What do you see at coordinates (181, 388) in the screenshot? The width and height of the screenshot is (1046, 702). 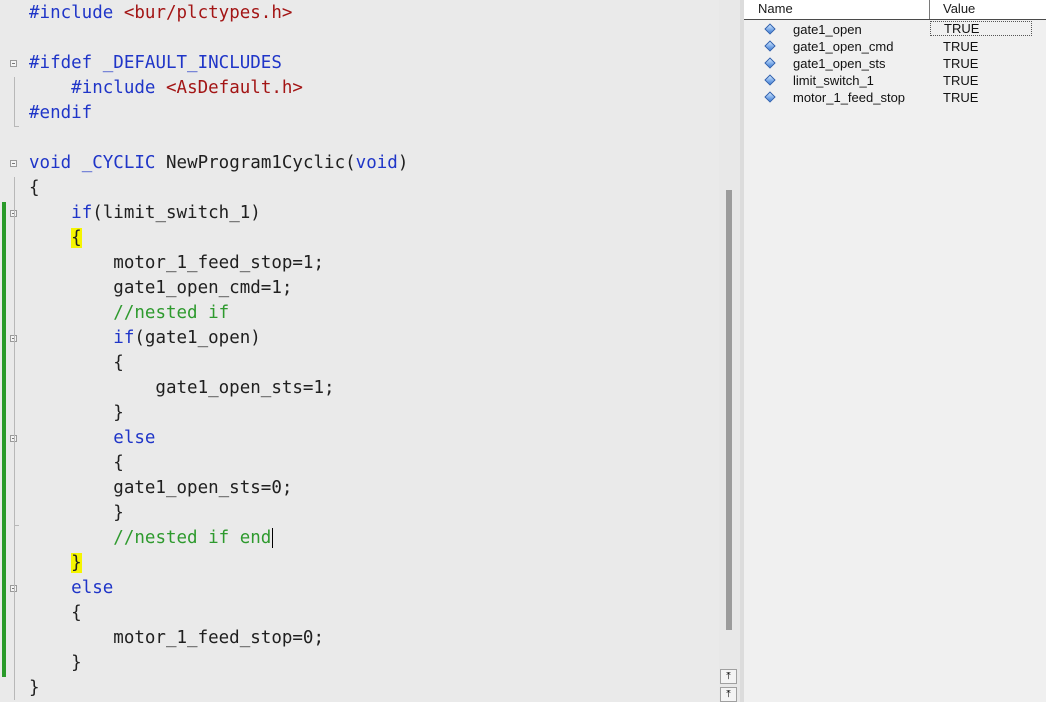 I see `code-line: gate1_open_sts=1;` at bounding box center [181, 388].